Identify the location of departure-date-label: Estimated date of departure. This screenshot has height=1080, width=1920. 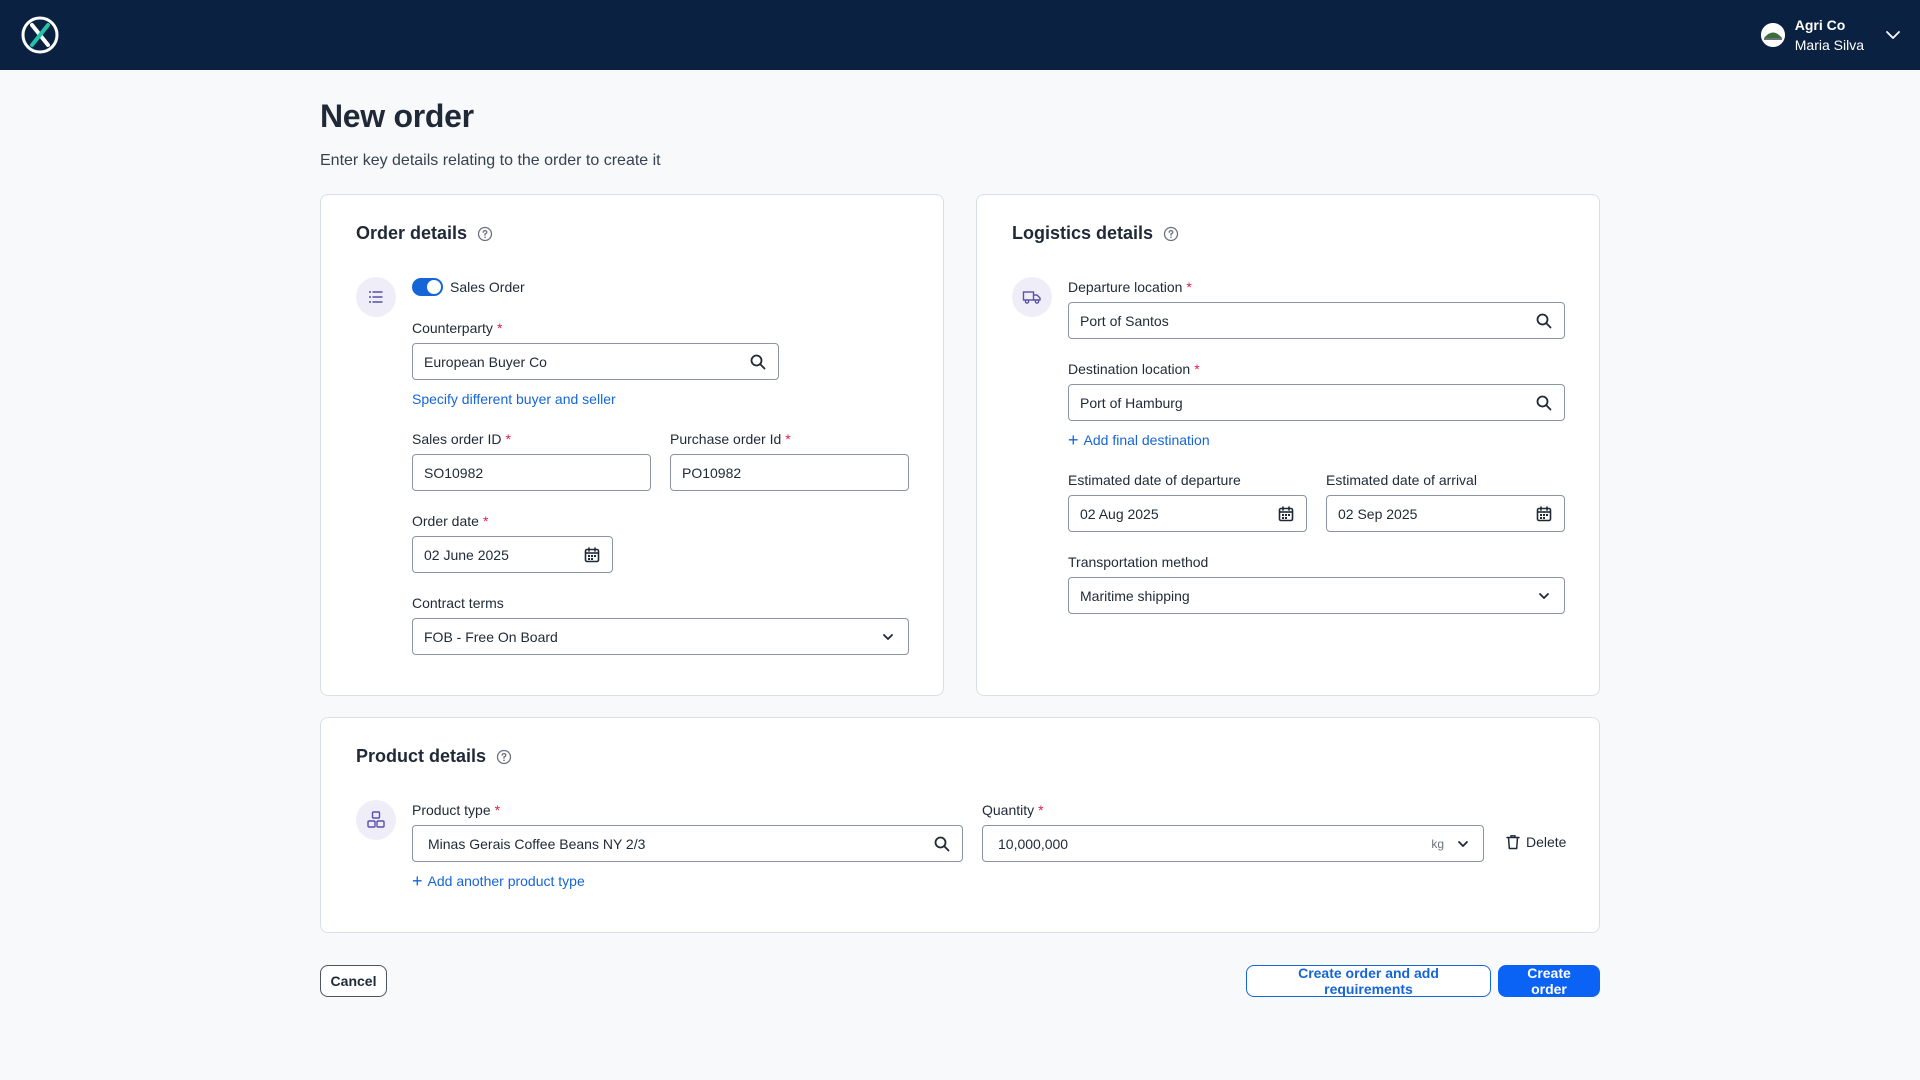
(1154, 480).